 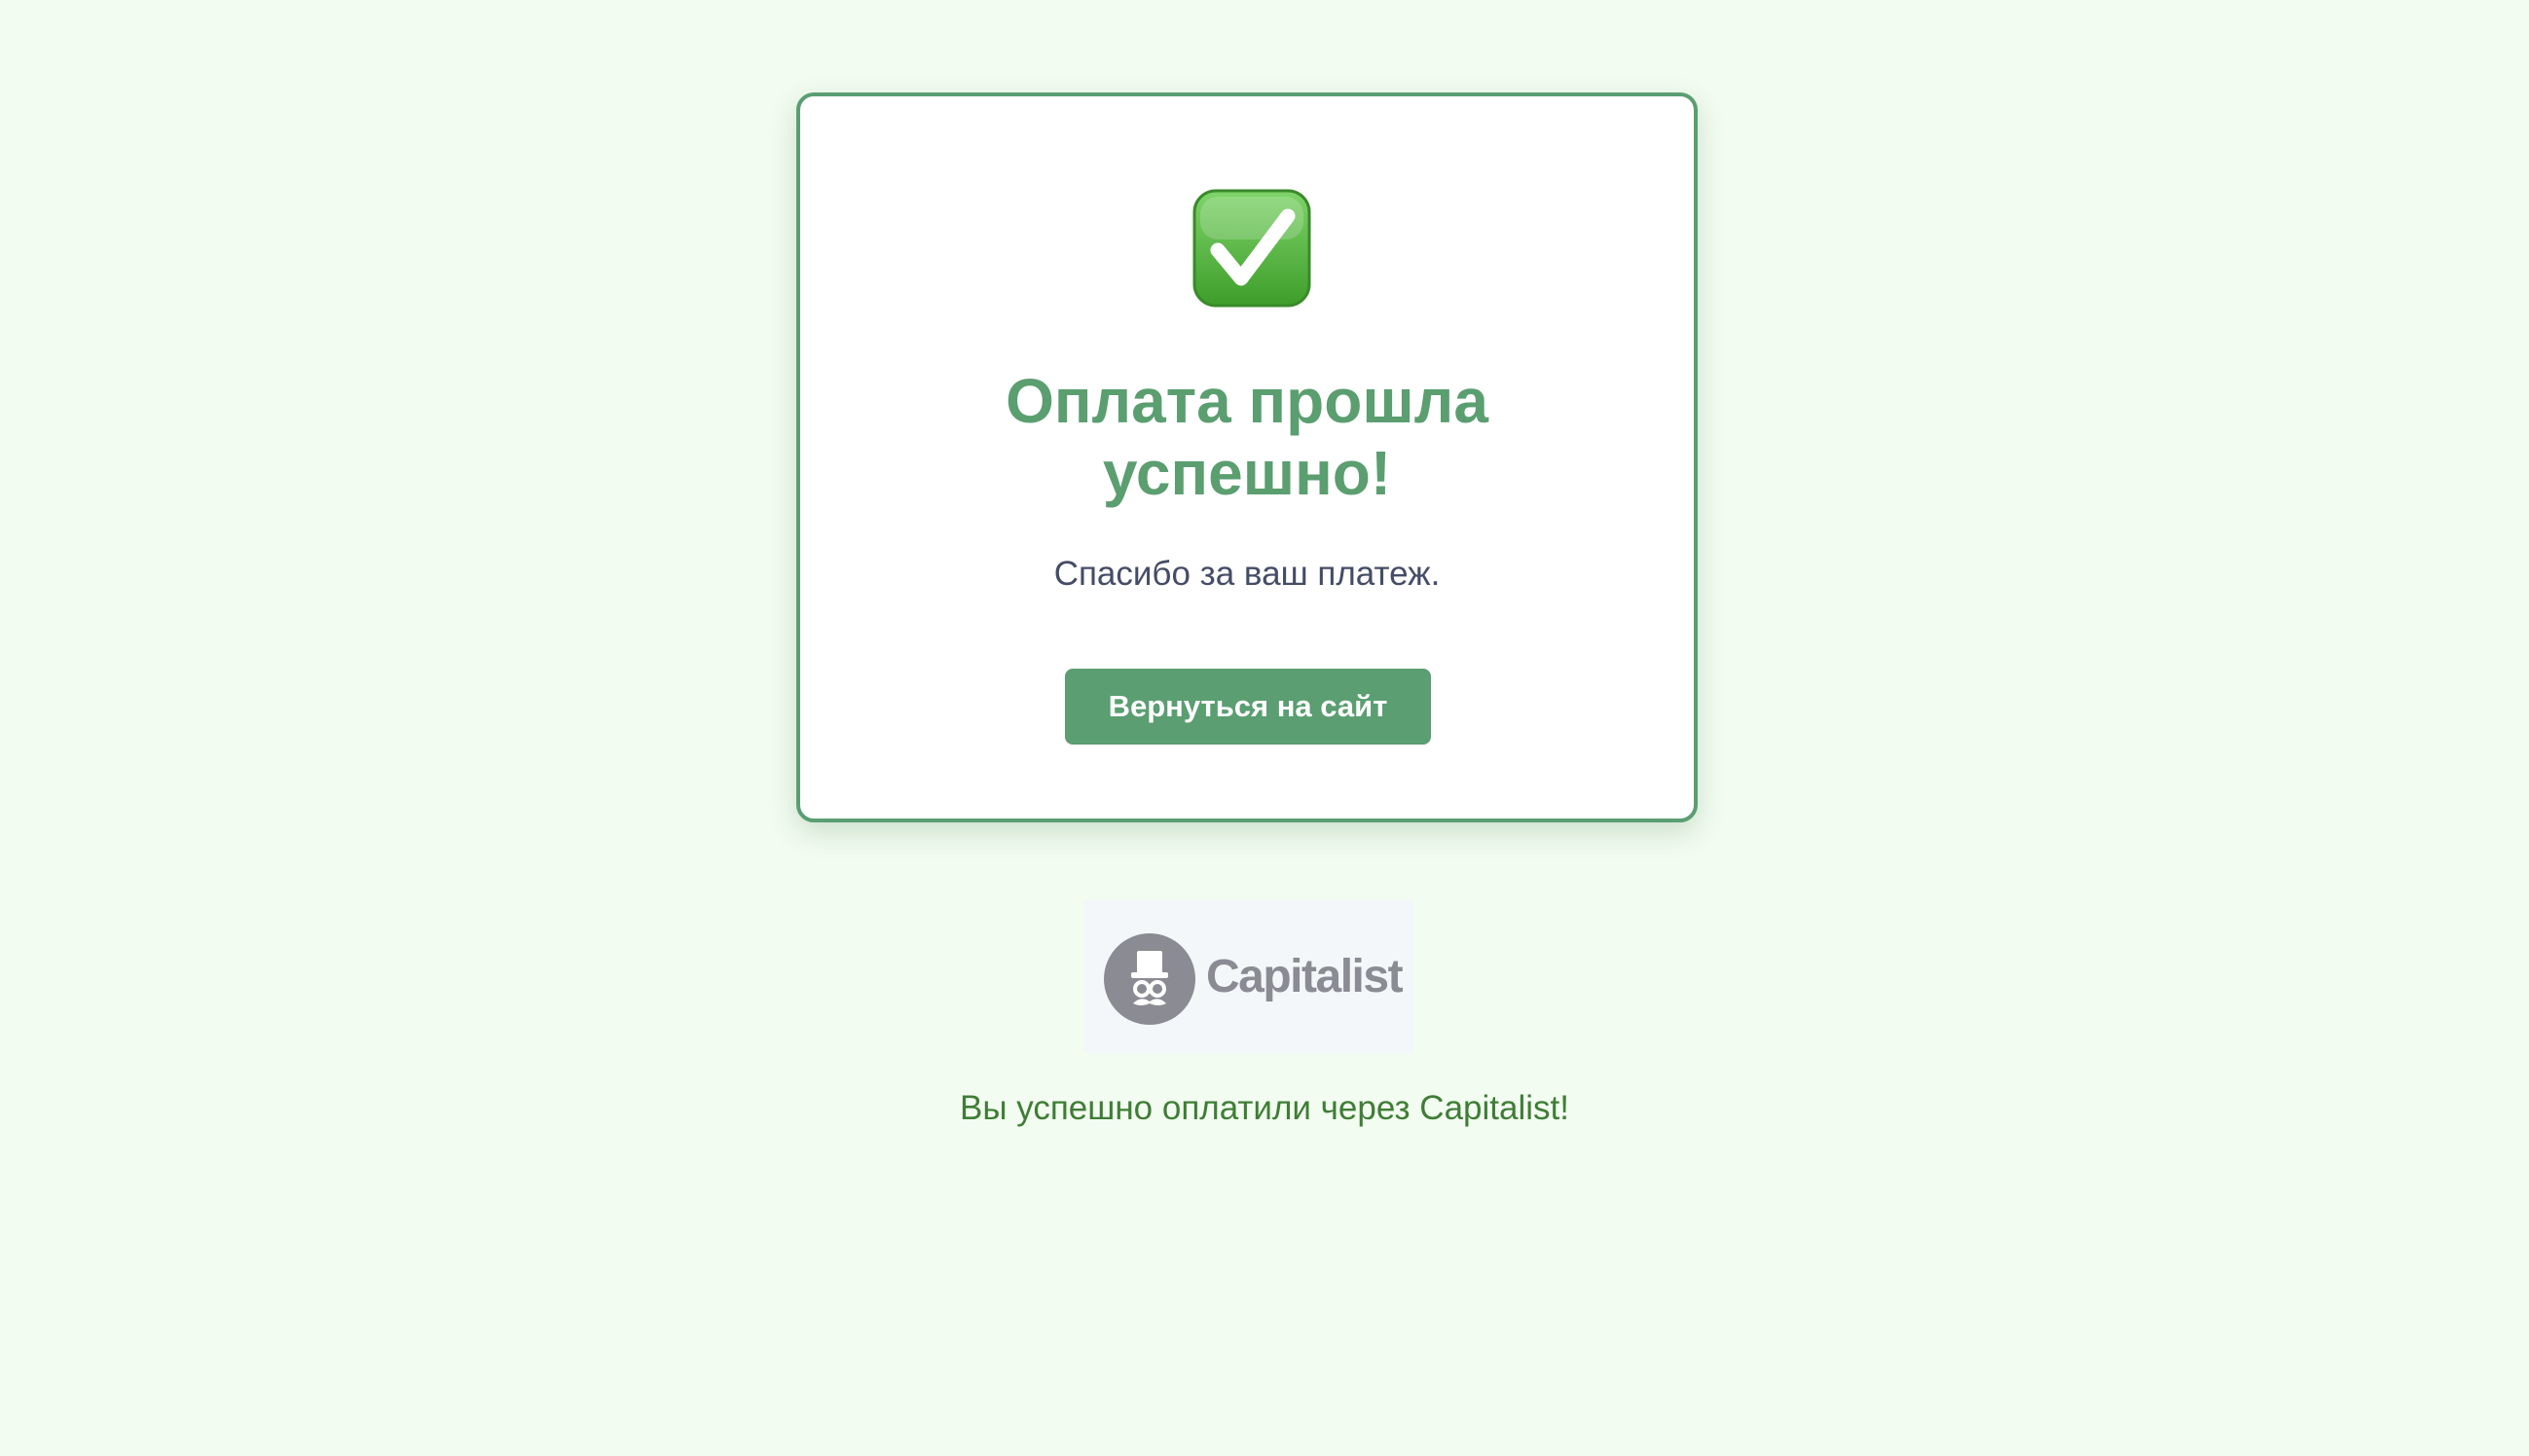 I want to click on page-title-line-2: успешно!, so click(x=1247, y=473).